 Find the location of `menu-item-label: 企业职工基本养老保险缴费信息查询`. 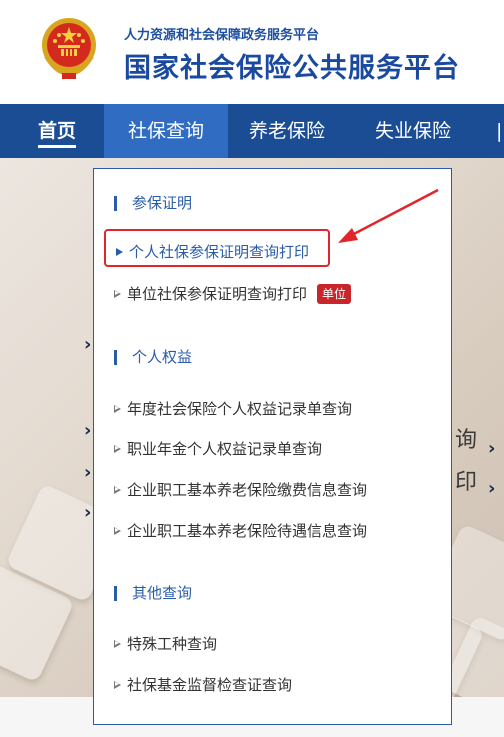

menu-item-label: 企业职工基本养老保险缴费信息查询 is located at coordinates (247, 490).